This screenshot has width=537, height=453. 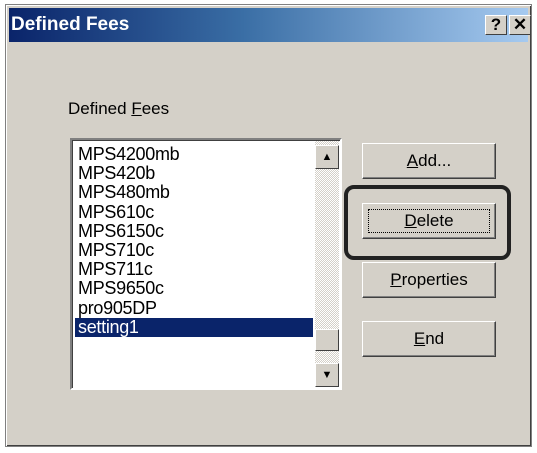 What do you see at coordinates (194, 173) in the screenshot?
I see `list-item: MPS420b` at bounding box center [194, 173].